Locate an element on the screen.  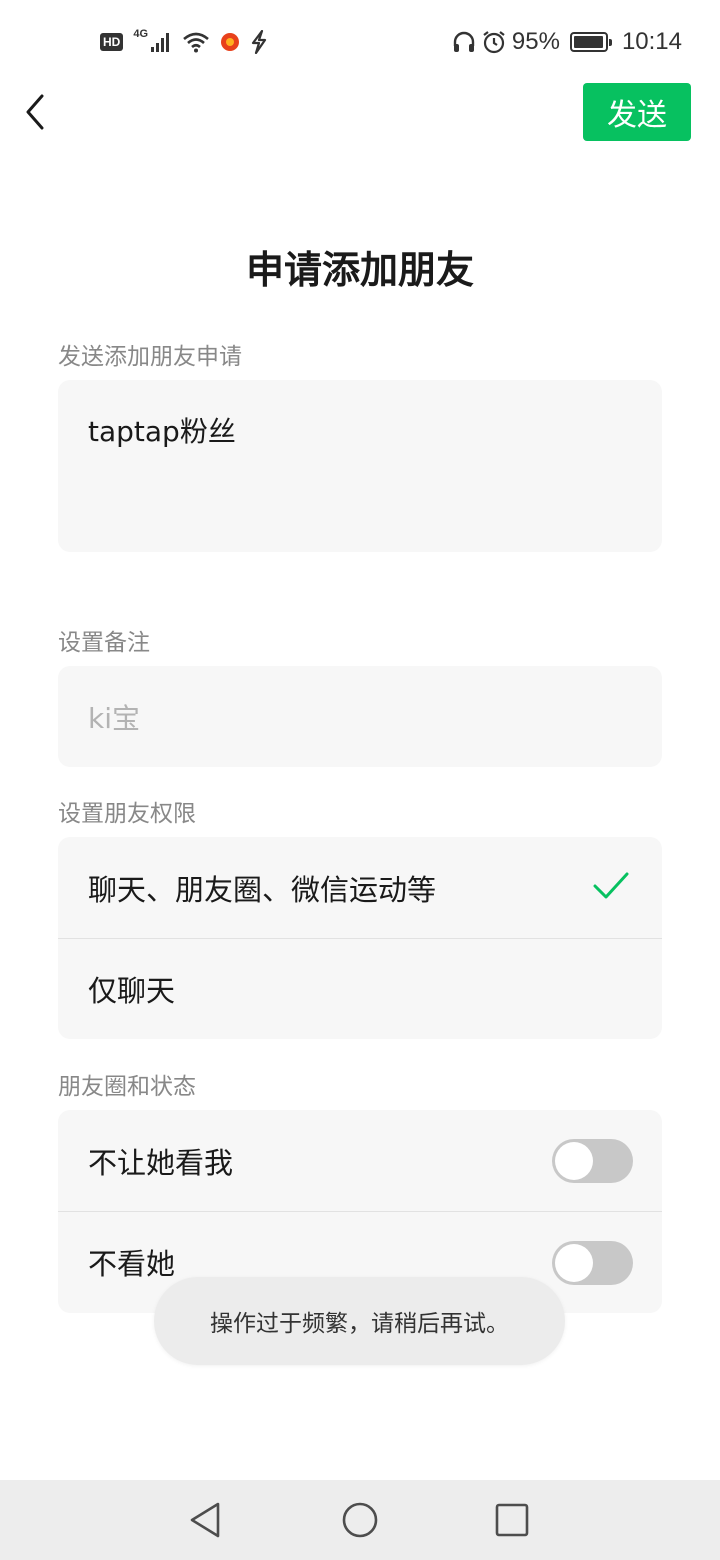
permission-option-label: 聊天、朋友圈、微信运动等 is located at coordinates (262, 889).